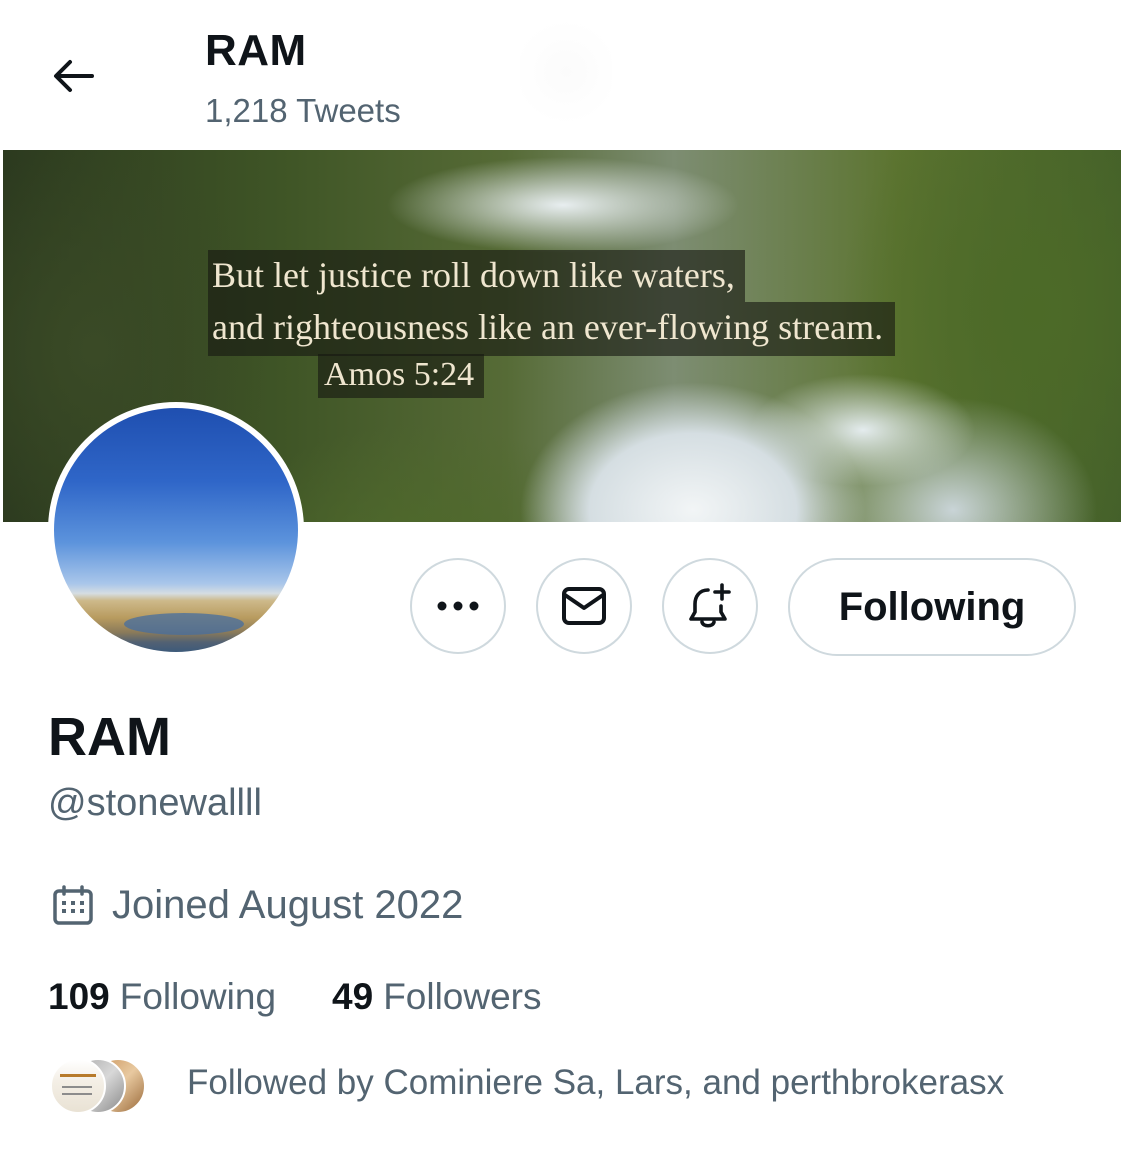  What do you see at coordinates (79, 996) in the screenshot?
I see `following-count: 109` at bounding box center [79, 996].